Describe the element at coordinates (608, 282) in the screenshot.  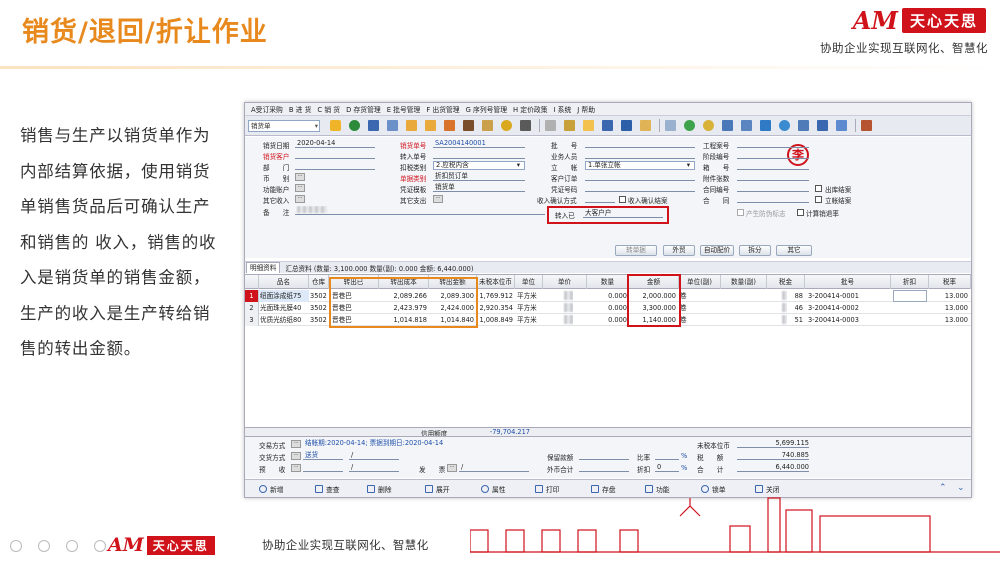
I see `col-header: 数量` at that location.